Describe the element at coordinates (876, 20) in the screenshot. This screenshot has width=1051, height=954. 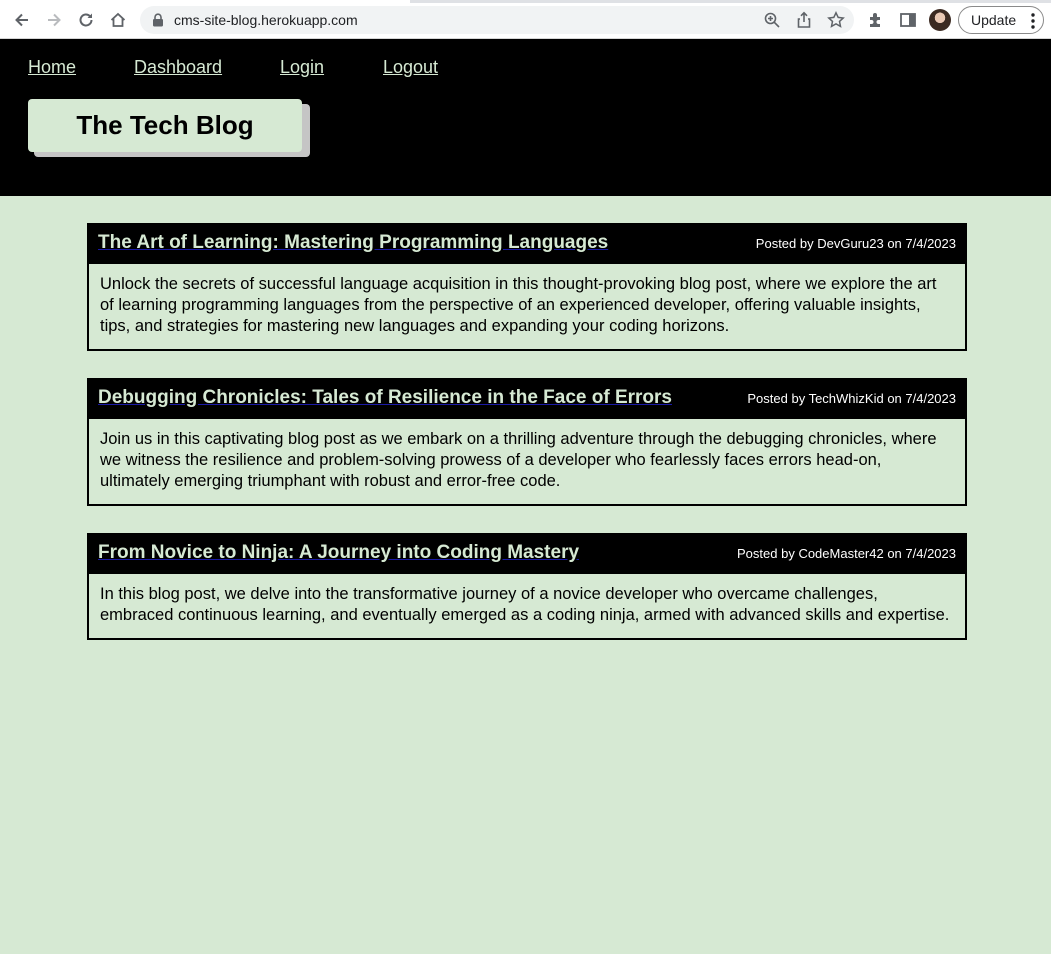
I see `extensions-icon` at that location.